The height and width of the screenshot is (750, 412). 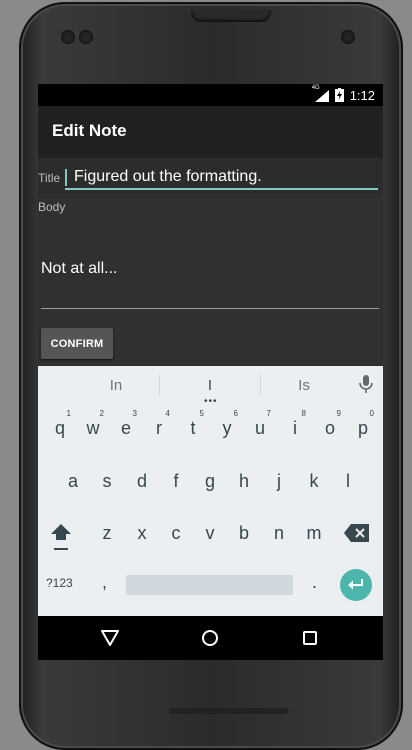 I want to click on suggestion-strip: In I ••• Is, so click(x=210, y=386).